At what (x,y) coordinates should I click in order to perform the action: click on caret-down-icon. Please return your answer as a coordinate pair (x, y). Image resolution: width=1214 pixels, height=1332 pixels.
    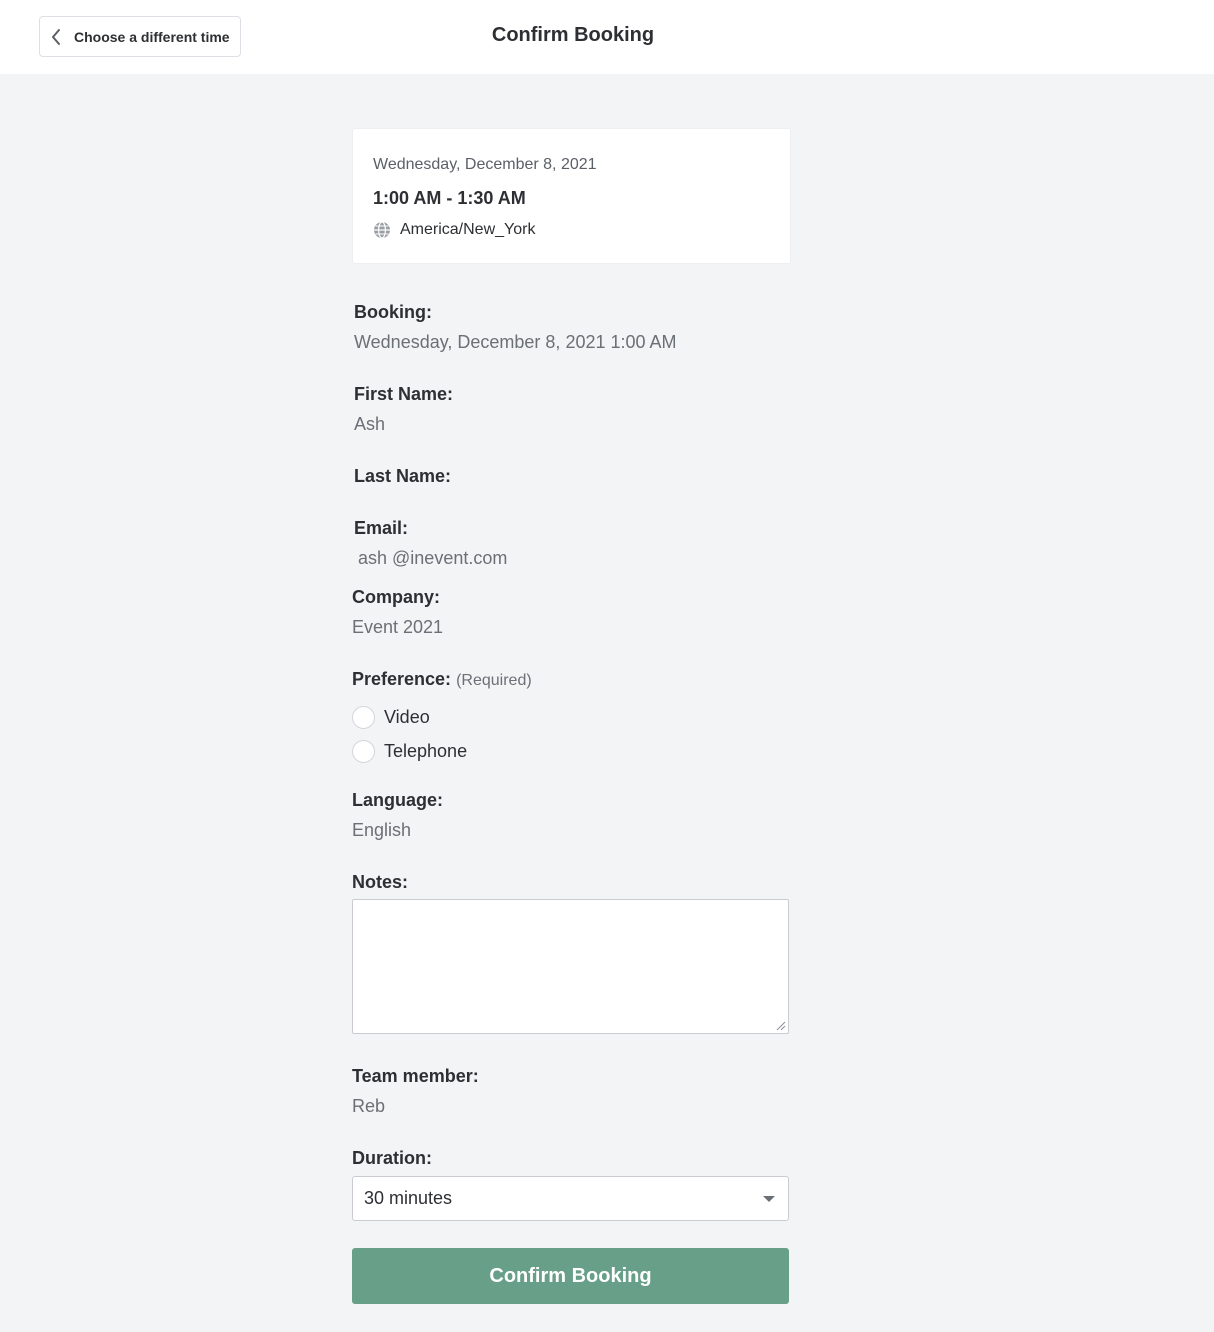
    Looking at the image, I should click on (769, 1199).